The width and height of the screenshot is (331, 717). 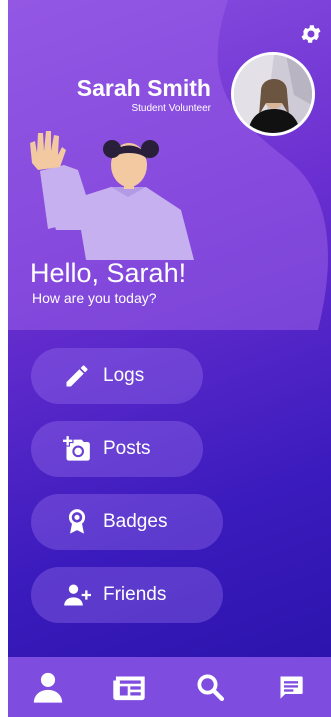 What do you see at coordinates (112, 195) in the screenshot?
I see `waving-girl-illustration` at bounding box center [112, 195].